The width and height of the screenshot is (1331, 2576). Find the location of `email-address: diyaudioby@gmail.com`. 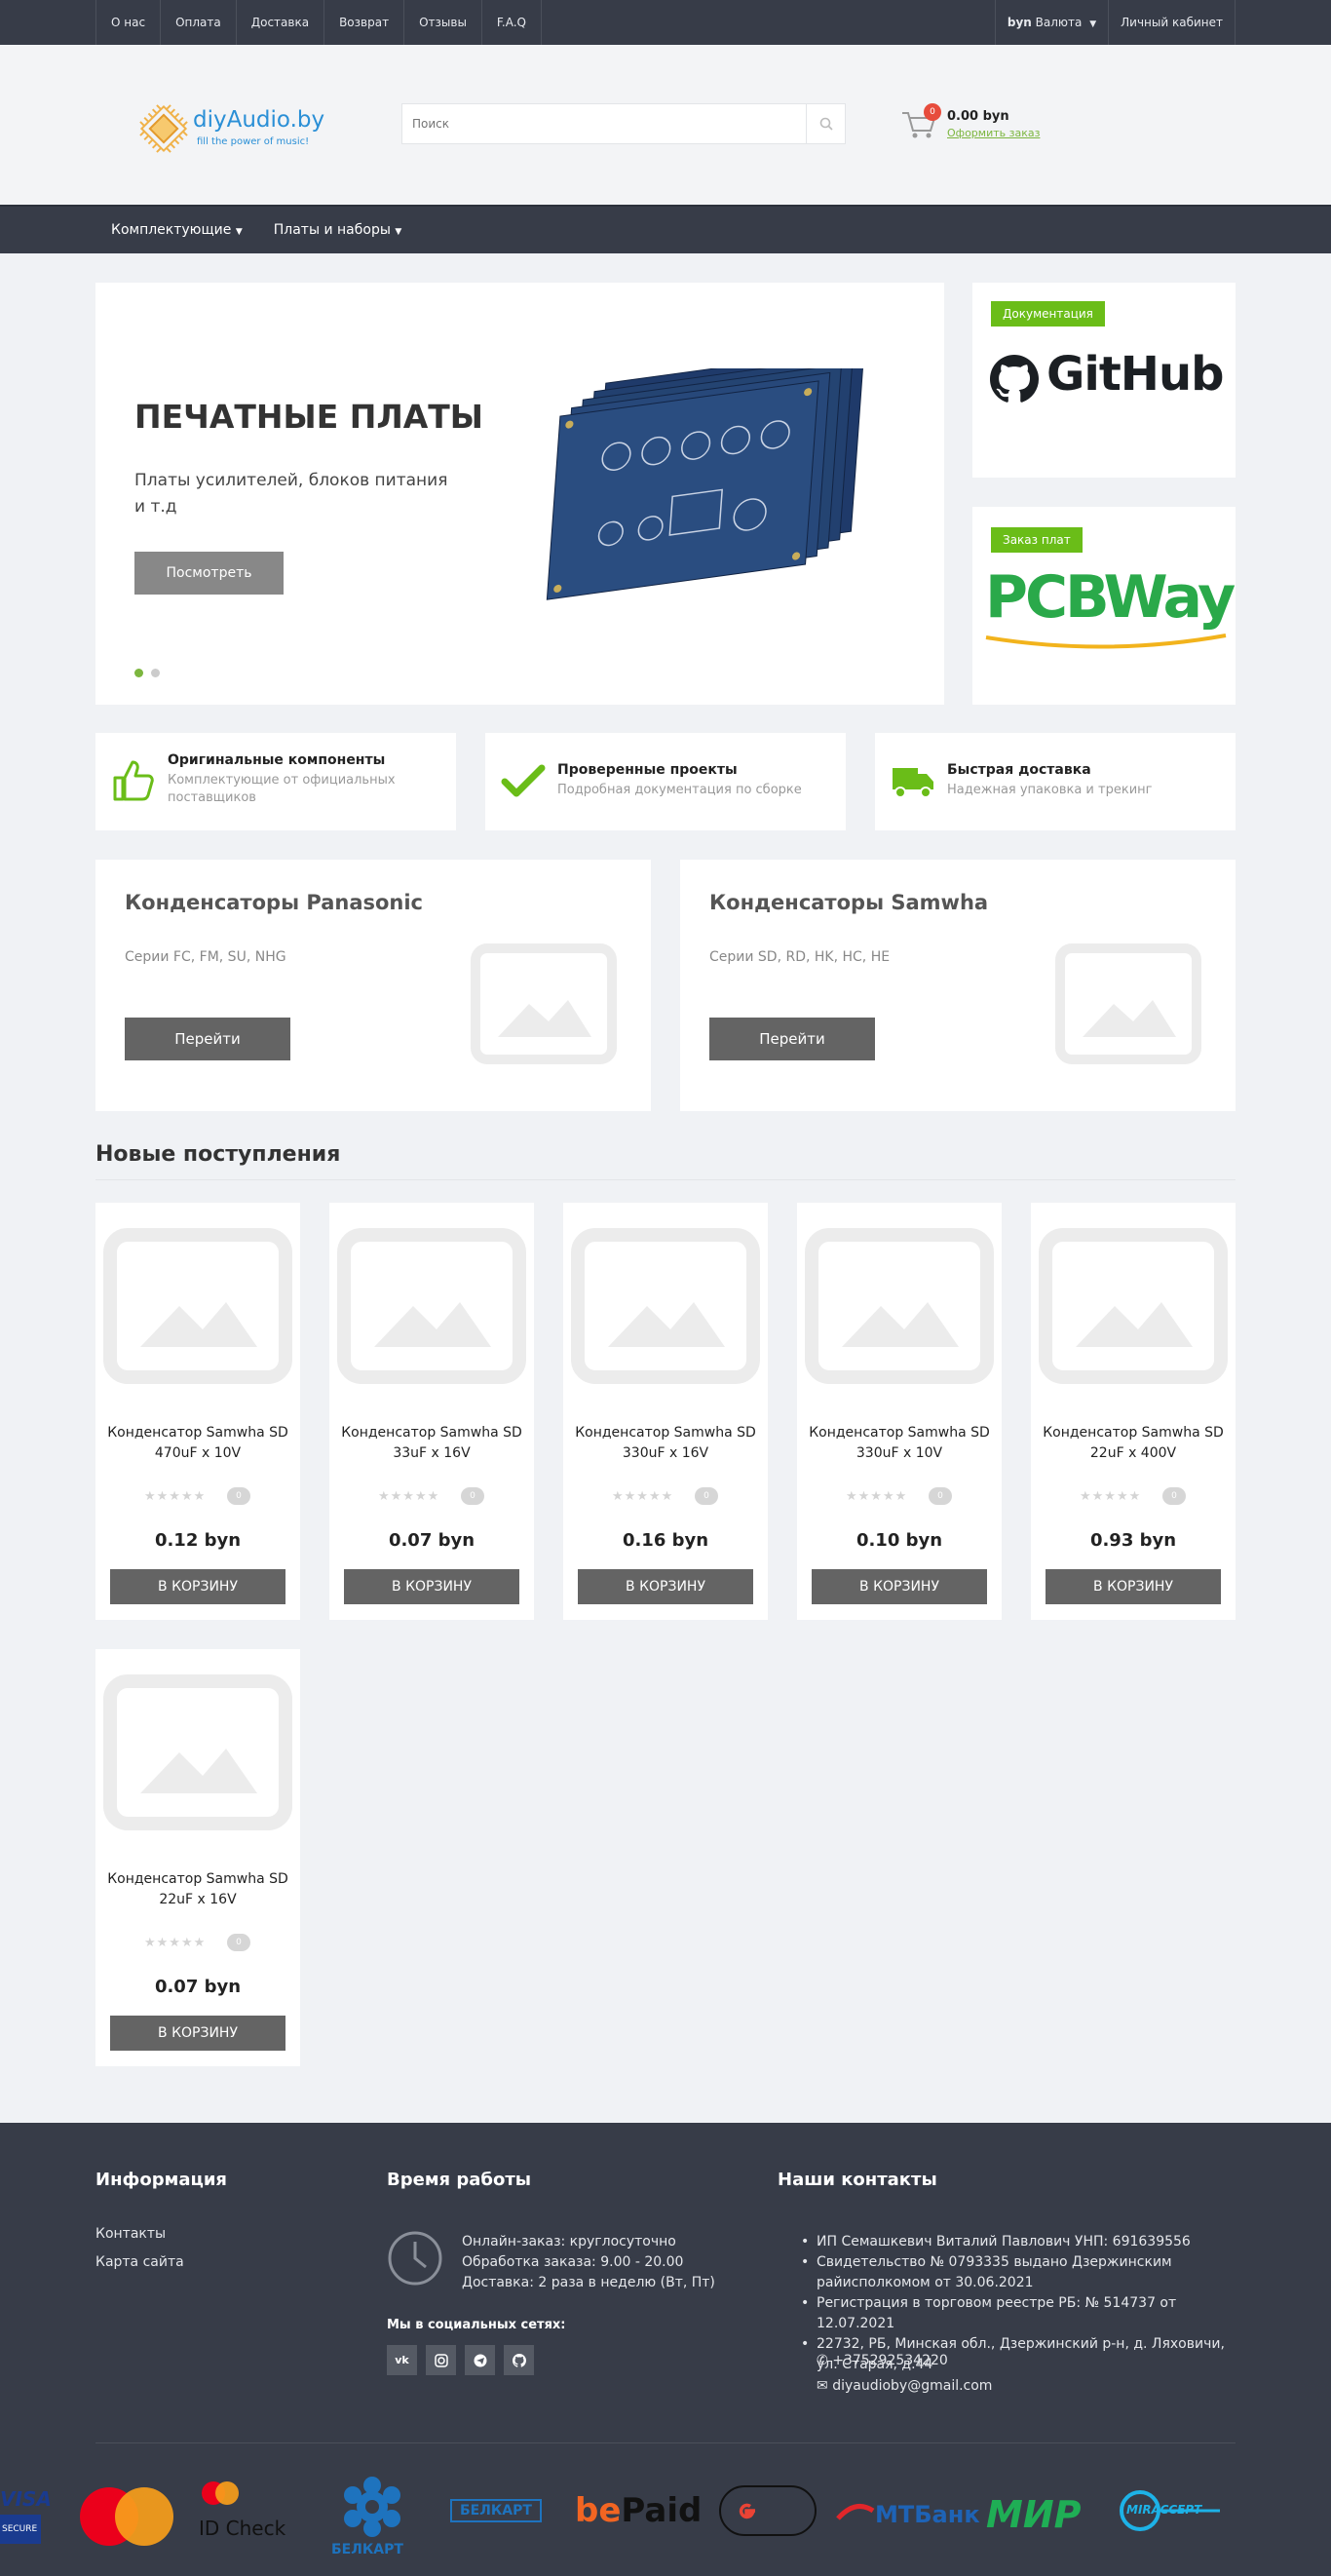

email-address: diyaudioby@gmail.com is located at coordinates (912, 2386).